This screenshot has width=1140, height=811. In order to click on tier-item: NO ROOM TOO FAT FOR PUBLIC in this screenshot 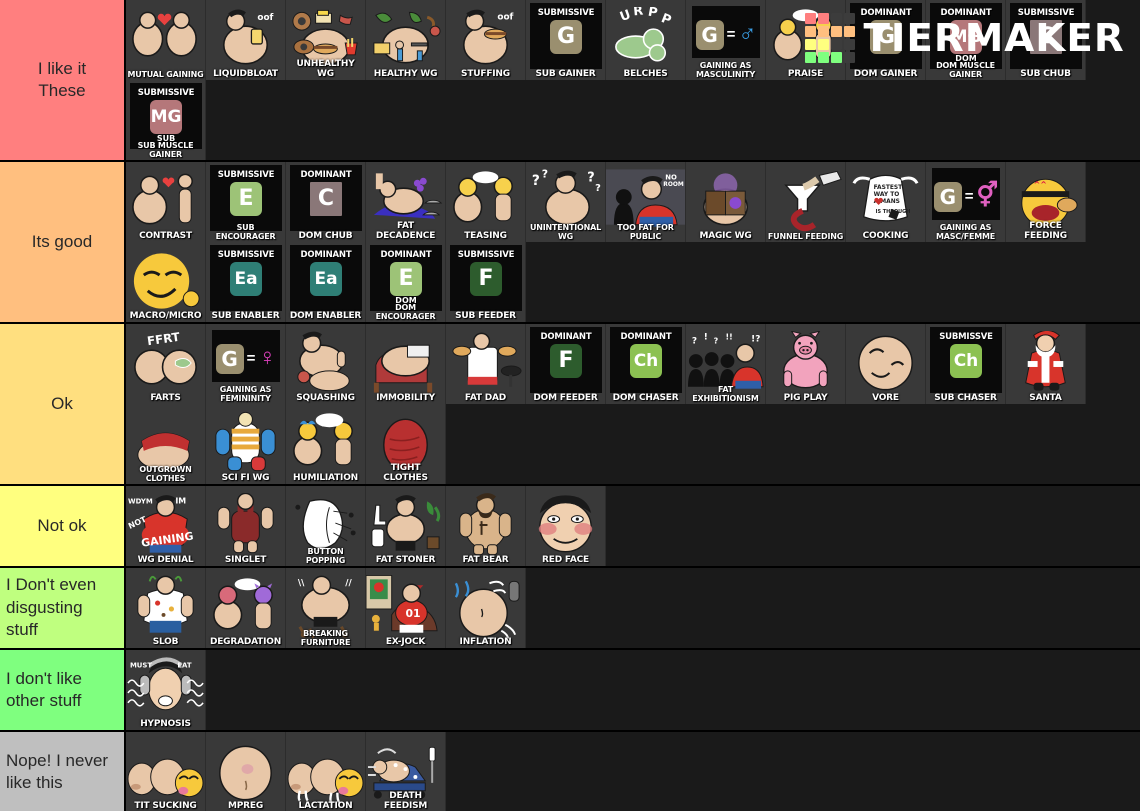, I will do `click(646, 202)`.